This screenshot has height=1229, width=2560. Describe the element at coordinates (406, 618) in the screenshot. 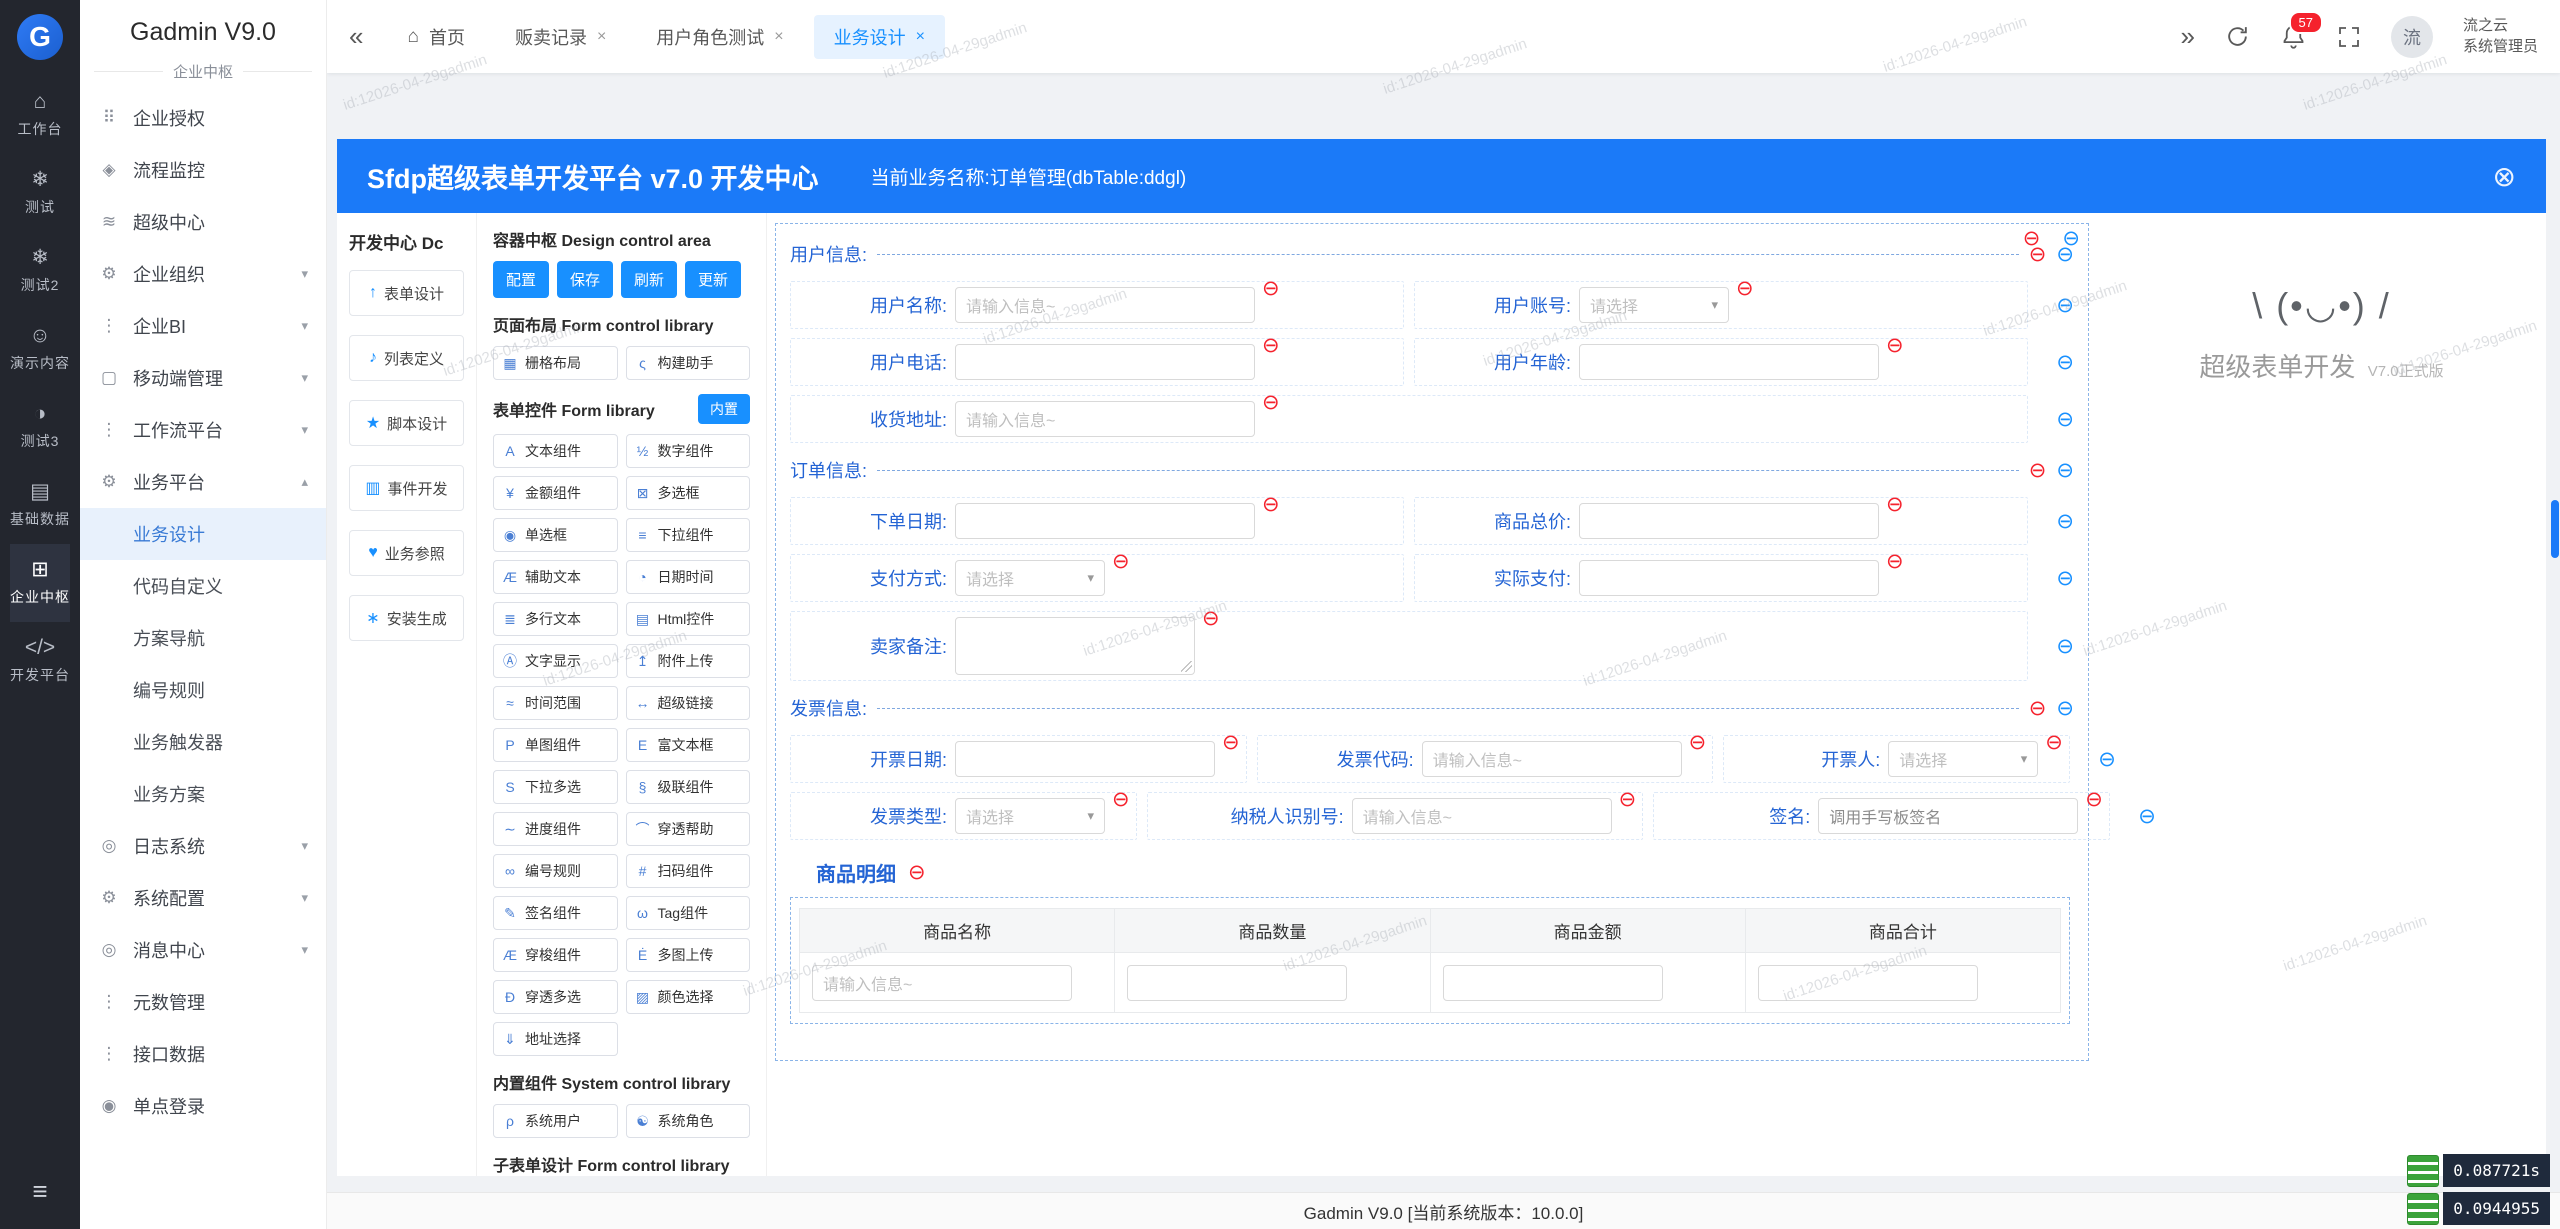

I see `dev-center-item: ∗ 安装生成` at that location.